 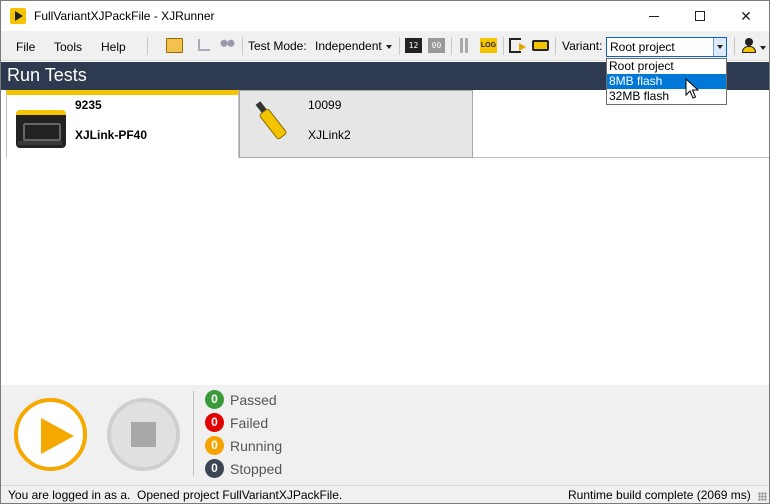 I want to click on maximize-icon, so click(x=700, y=16).